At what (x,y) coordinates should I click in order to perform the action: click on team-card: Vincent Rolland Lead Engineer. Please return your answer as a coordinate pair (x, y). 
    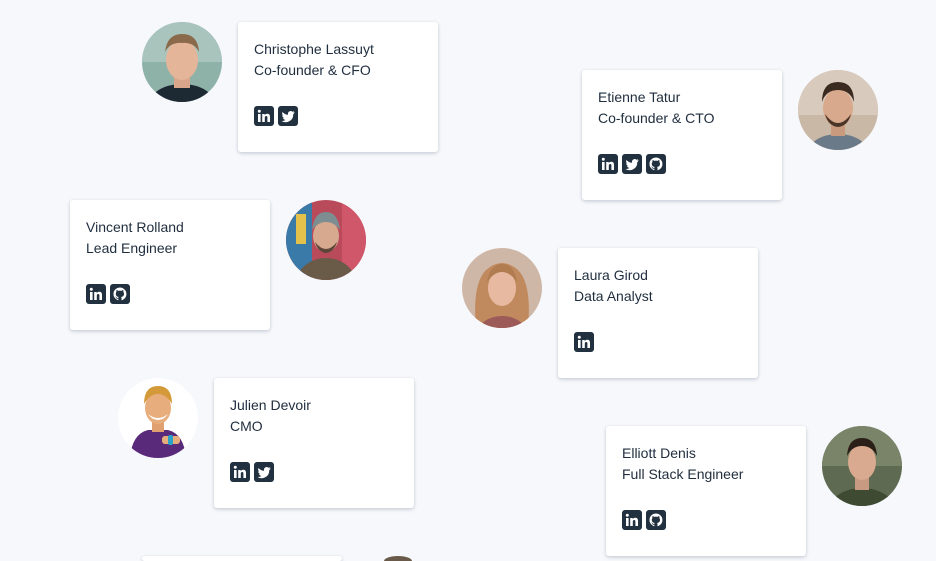
    Looking at the image, I should click on (170, 265).